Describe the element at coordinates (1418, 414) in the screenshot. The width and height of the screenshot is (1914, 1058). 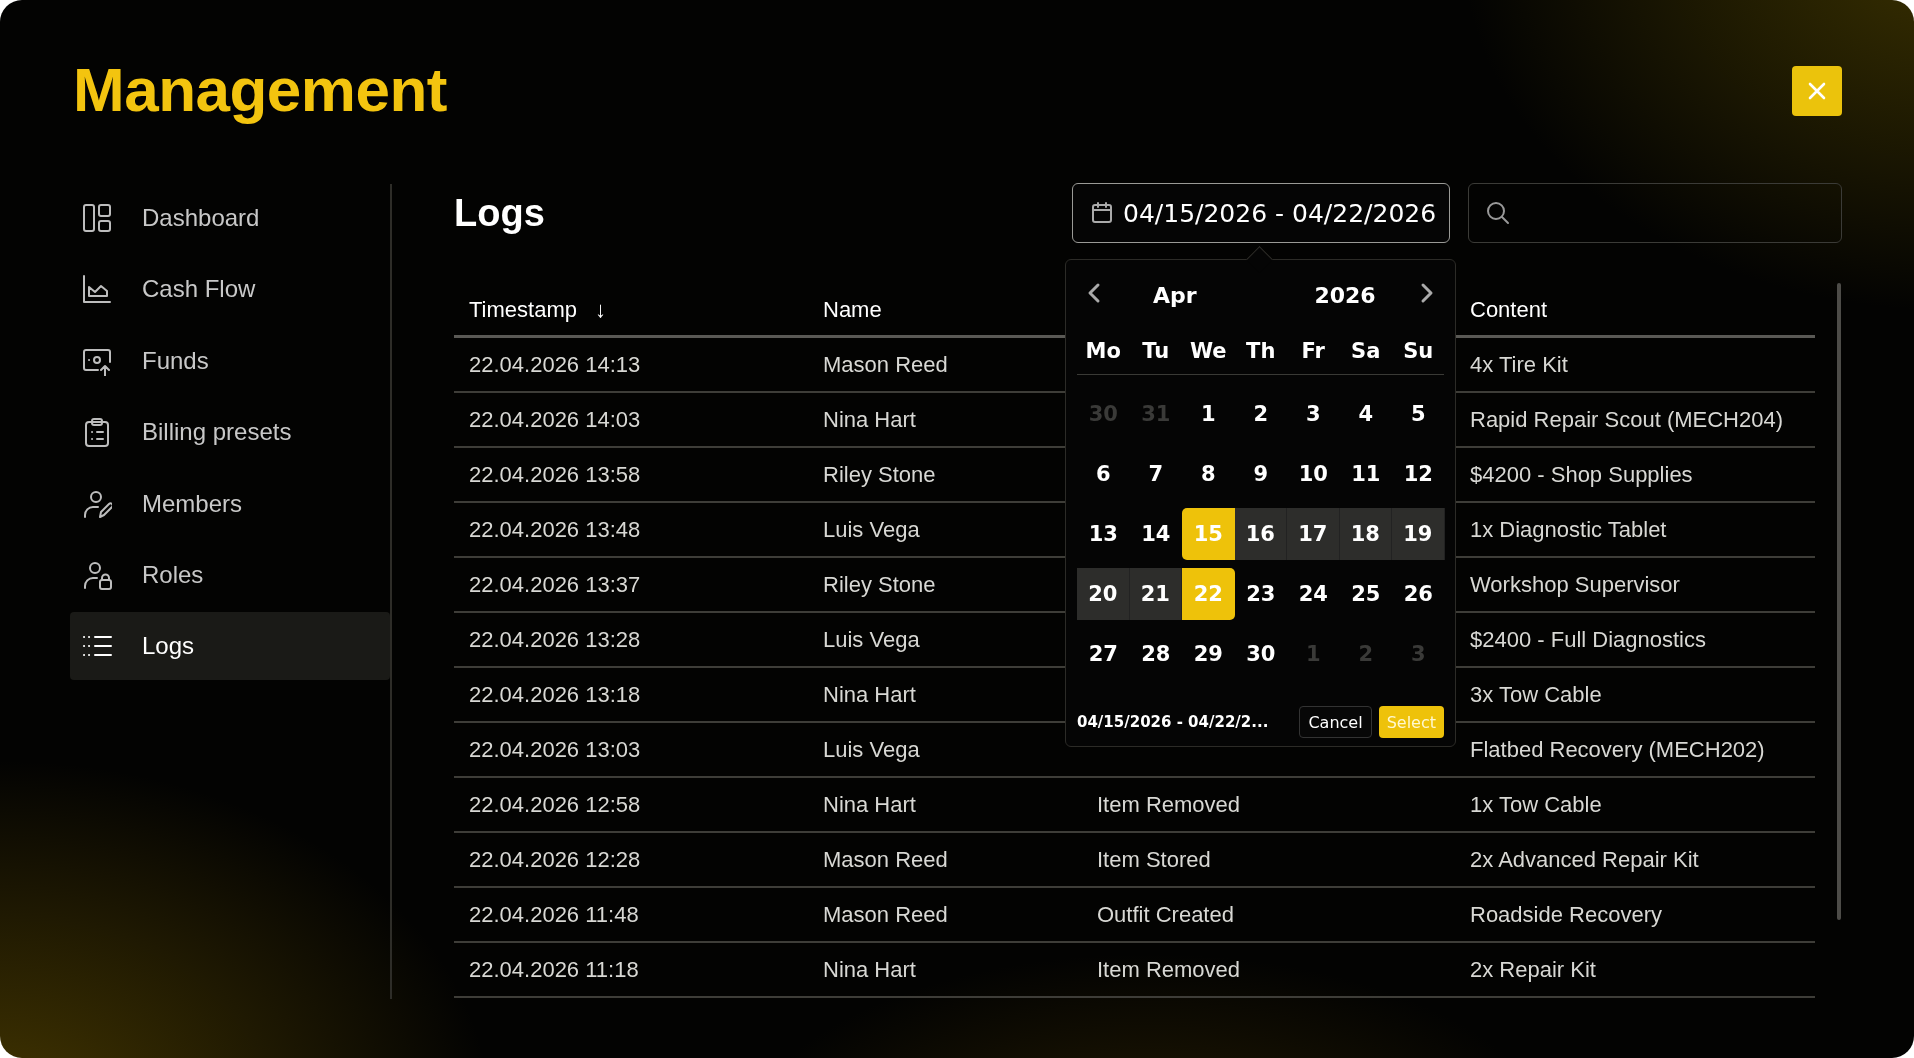
I see `calendar-day: 5` at that location.